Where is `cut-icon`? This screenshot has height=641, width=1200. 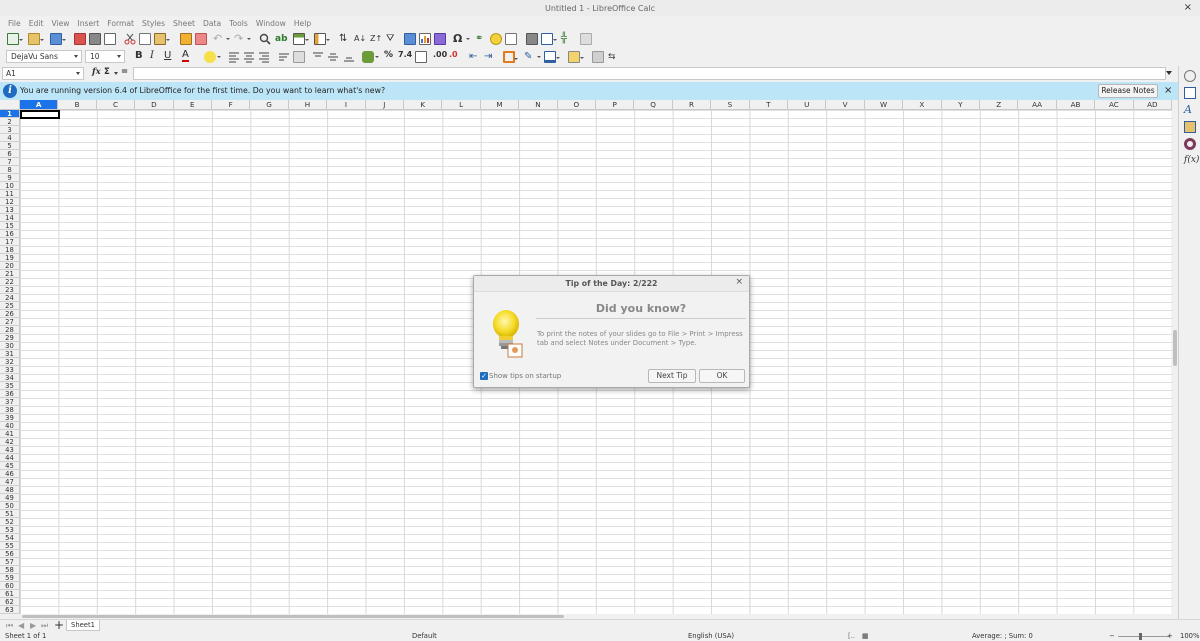 cut-icon is located at coordinates (130, 39).